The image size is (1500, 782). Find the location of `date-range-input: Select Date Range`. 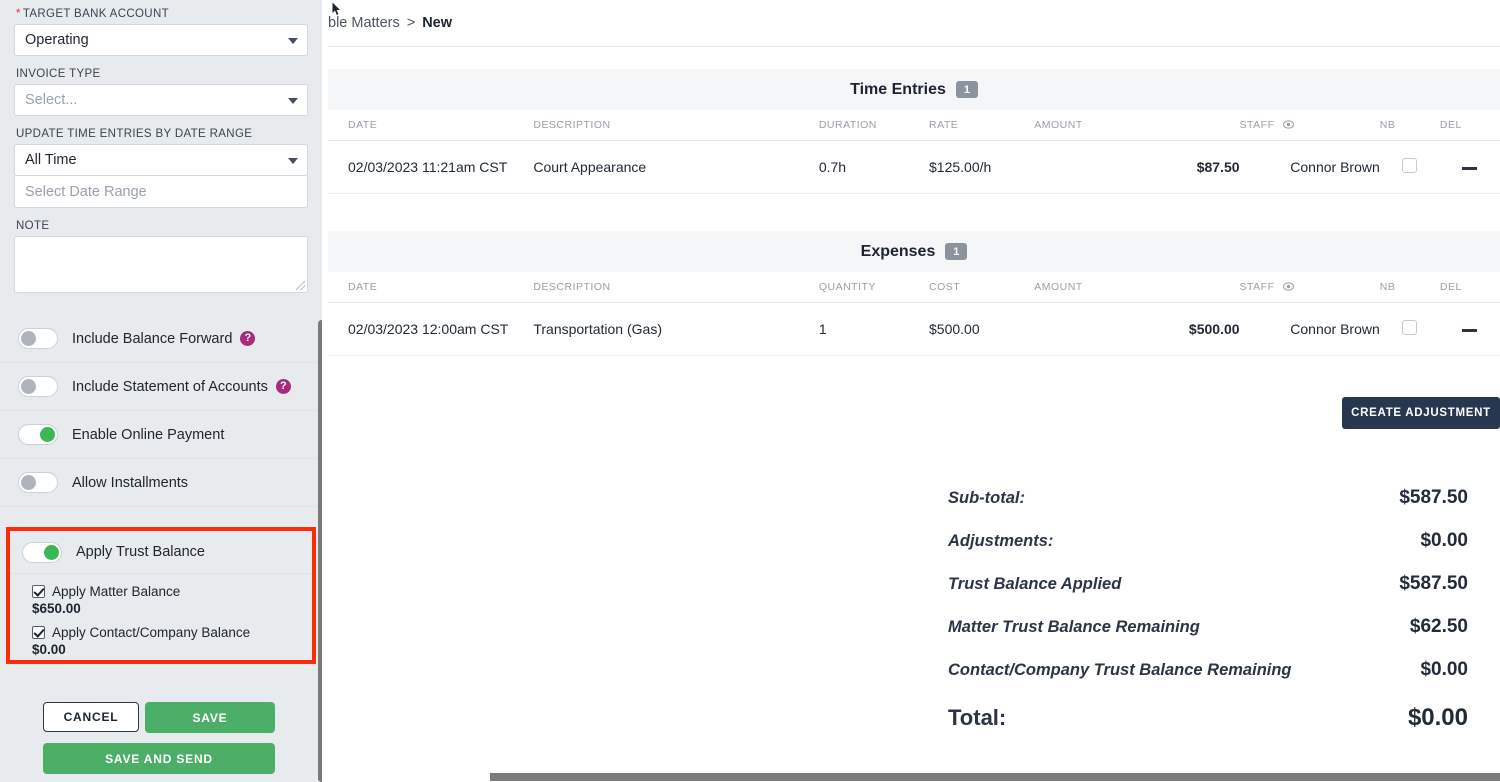

date-range-input: Select Date Range is located at coordinates (161, 192).